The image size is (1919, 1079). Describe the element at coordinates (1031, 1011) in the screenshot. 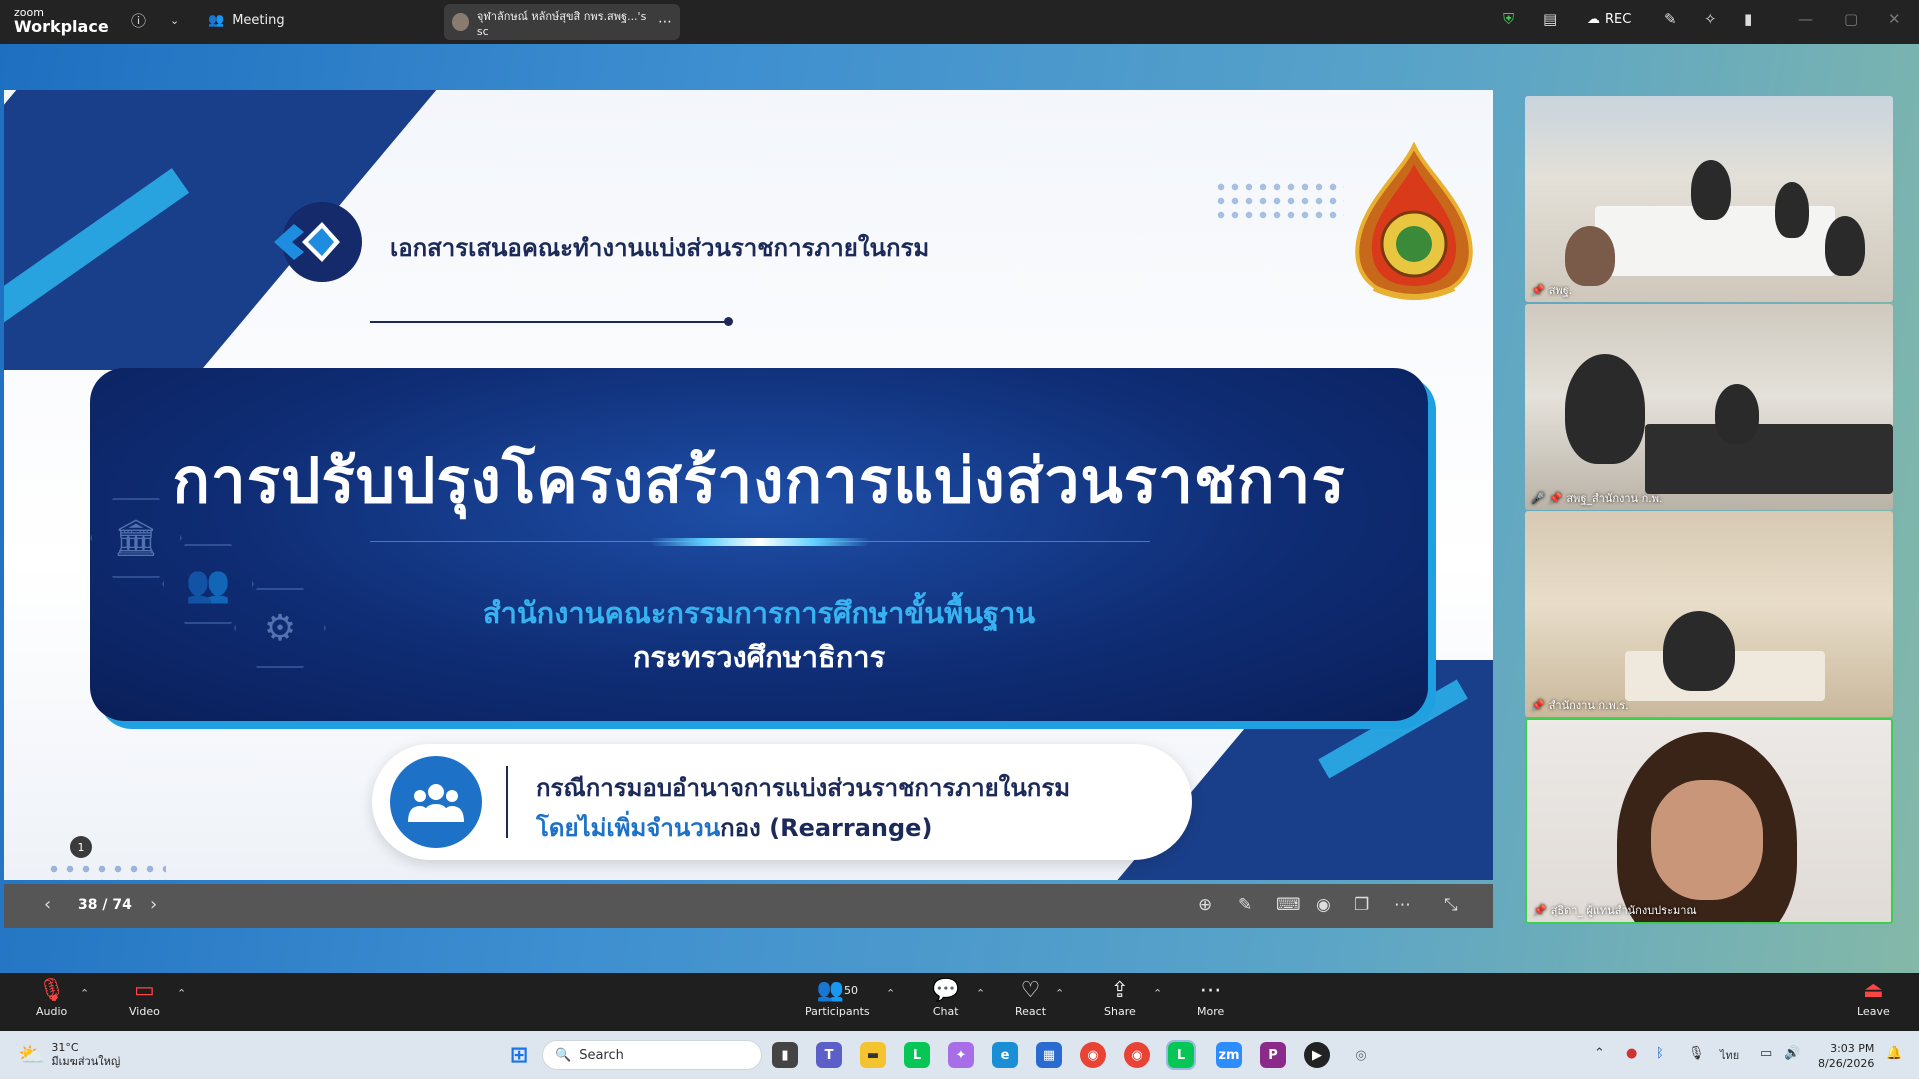

I see `react-label: React` at that location.